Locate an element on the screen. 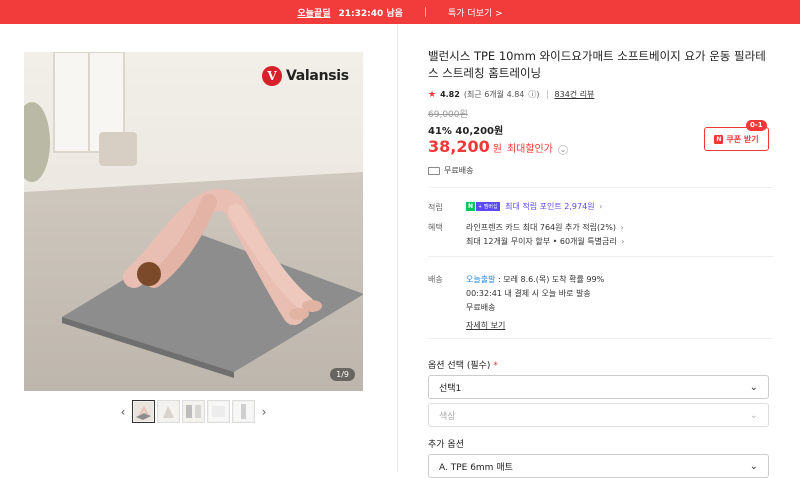  option-select-color-placeholder: 색상 is located at coordinates (447, 416).